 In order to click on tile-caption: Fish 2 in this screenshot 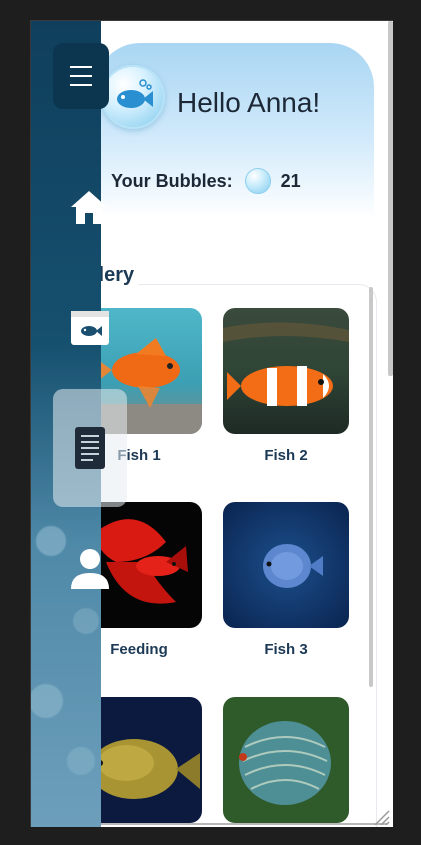, I will do `click(286, 455)`.